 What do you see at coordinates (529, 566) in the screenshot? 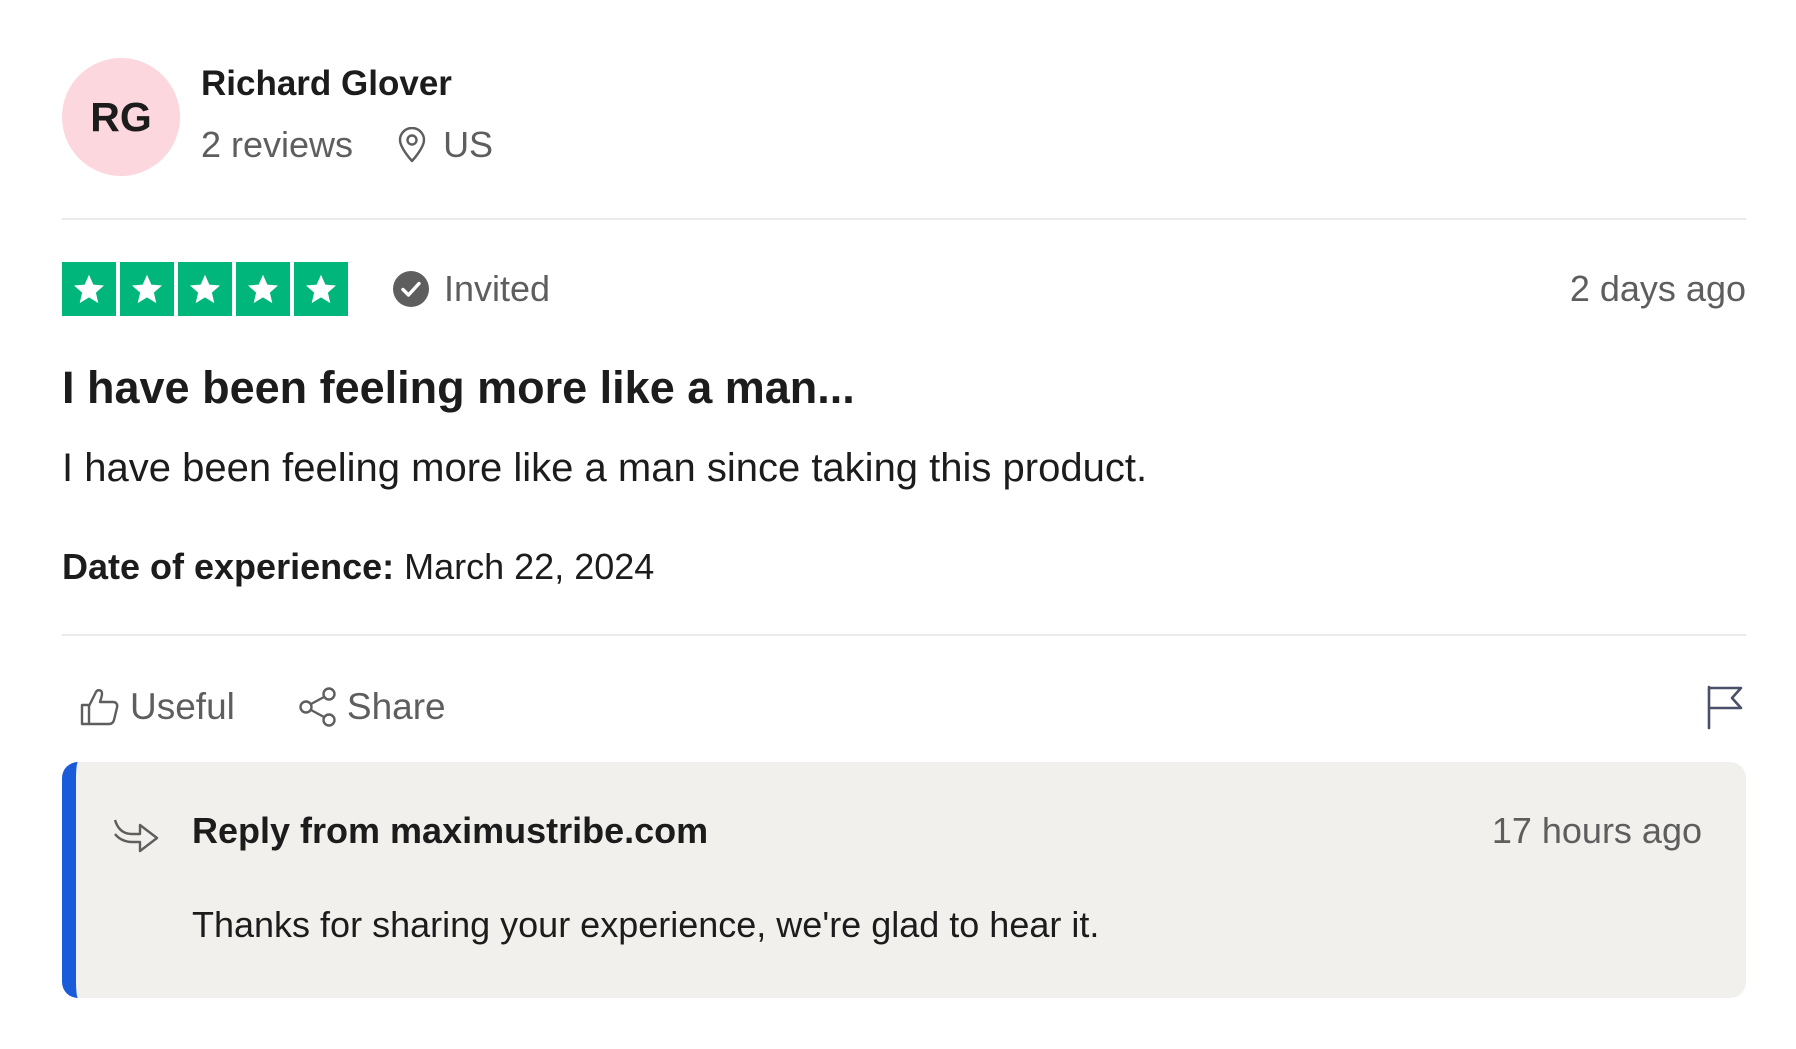
I see `experience-date: March 22, 2024` at bounding box center [529, 566].